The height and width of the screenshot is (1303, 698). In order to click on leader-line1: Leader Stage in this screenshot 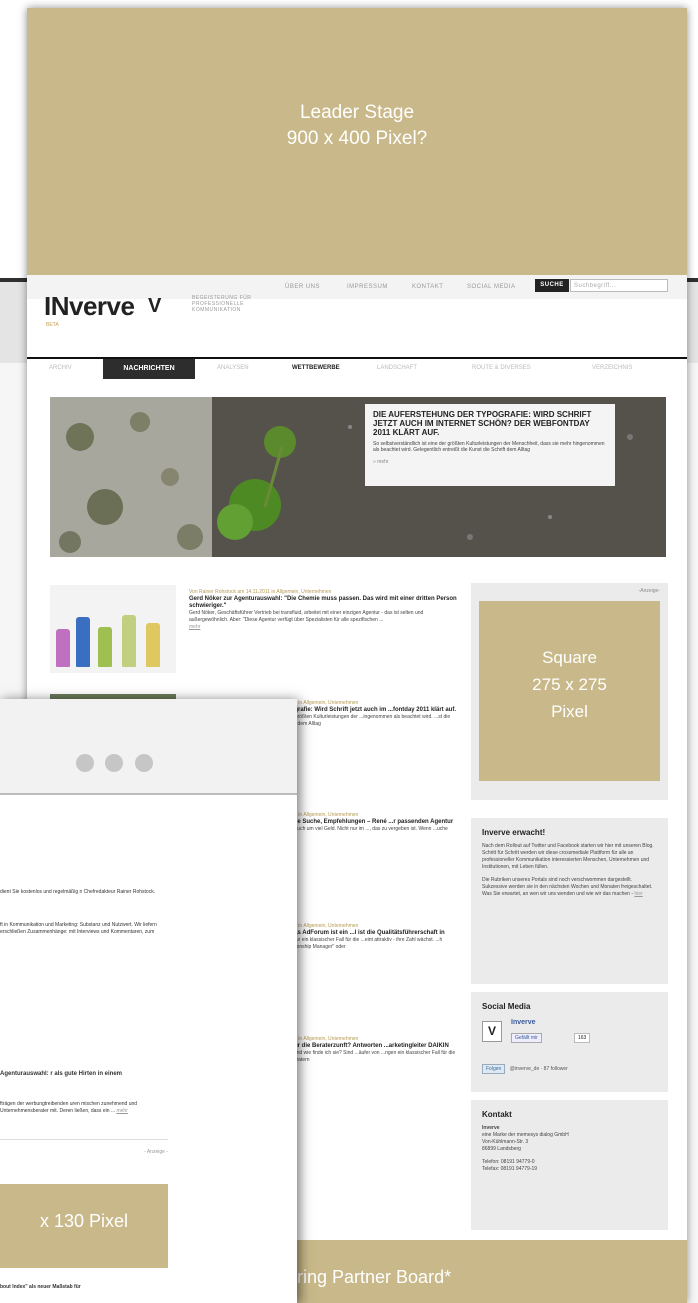, I will do `click(357, 112)`.